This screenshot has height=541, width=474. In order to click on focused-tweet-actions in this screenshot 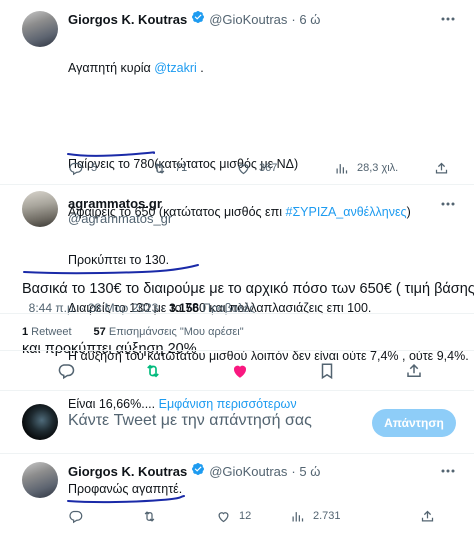, I will do `click(237, 371)`.